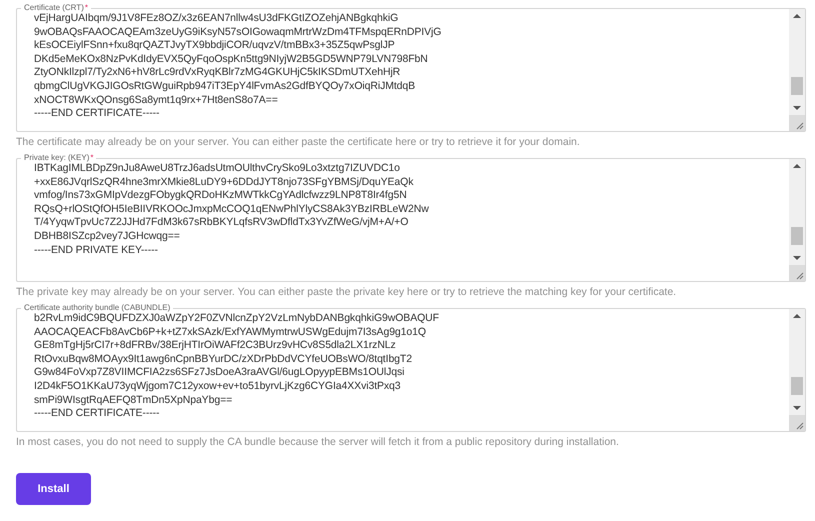 Image resolution: width=815 pixels, height=521 pixels. What do you see at coordinates (231, 210) in the screenshot?
I see `field-value: IBTKagIMLBDpZ9nJu8AweU8TrzJ6adsUtmOUlthvCrySko9Lo3xtztg7IZUVDC1o +xxE86JVqrlSzQR4hne3mrXMkie8LuDY9+6DDdJYT8njo73SFgYBMSj/DquYEaQk vmfog/Ins73xGMIpVdezgFObygkQRDoHKzMWTkkCgYAdlcfwzz9LNP8T8Ir4fg5N RQsQ+rlOStQfOH5IeBIIVRKOOcJmxpMcCOQ1qENwPhlYlyCS8Ak3YBzIRBLeW2Nw T/4YyqwTpvUc7Z2JJHd7FdM3k67sRbBKYLqfsRV3wDfldTx3YvZfWeG/vjM+A/+O DBHB8ISZcp2vey7JGHcwqg== -----END PRIVATE KEY-----` at bounding box center [231, 210].